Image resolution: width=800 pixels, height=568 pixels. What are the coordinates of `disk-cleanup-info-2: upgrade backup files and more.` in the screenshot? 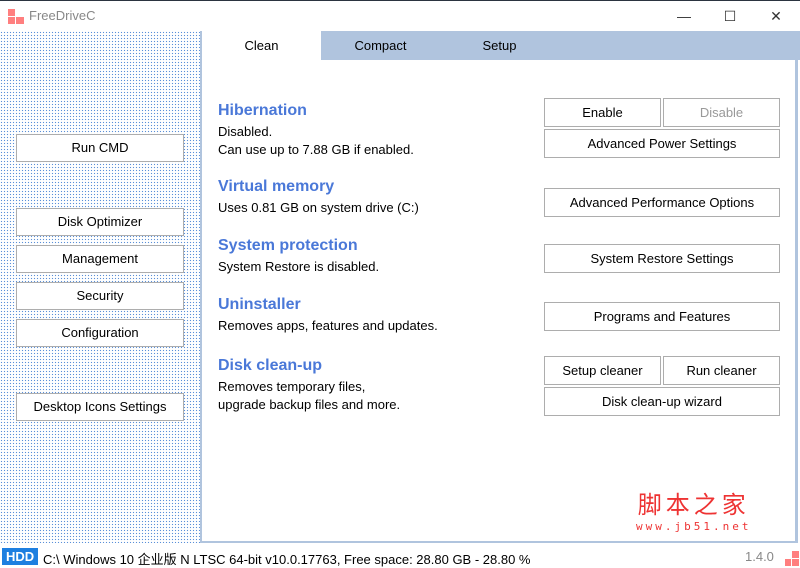 It's located at (309, 404).